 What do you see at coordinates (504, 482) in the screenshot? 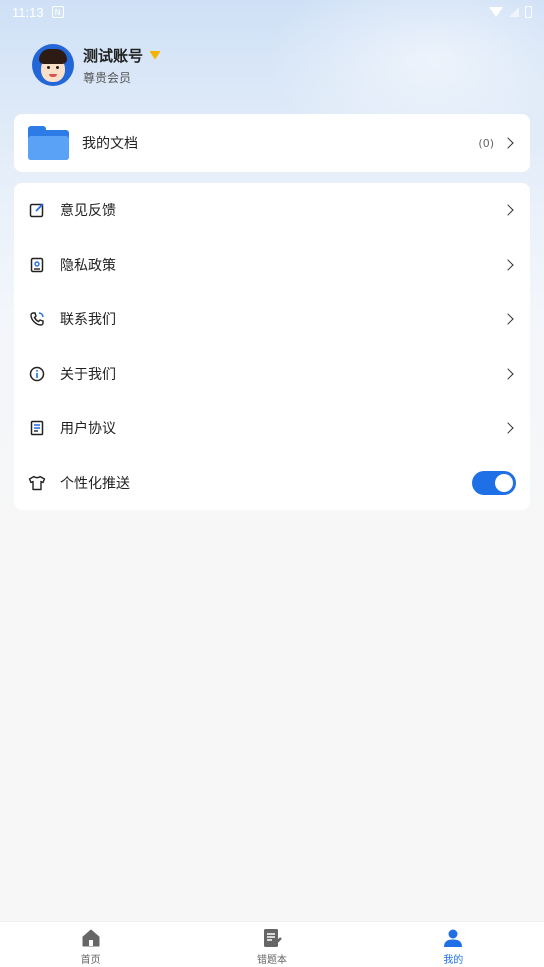
I see `toggle-knob` at bounding box center [504, 482].